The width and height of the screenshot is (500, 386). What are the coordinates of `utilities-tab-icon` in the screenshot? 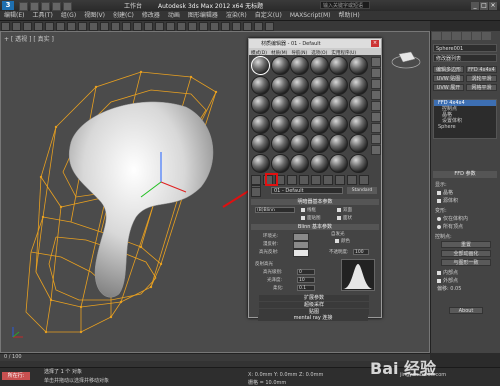 It's located at (486, 36).